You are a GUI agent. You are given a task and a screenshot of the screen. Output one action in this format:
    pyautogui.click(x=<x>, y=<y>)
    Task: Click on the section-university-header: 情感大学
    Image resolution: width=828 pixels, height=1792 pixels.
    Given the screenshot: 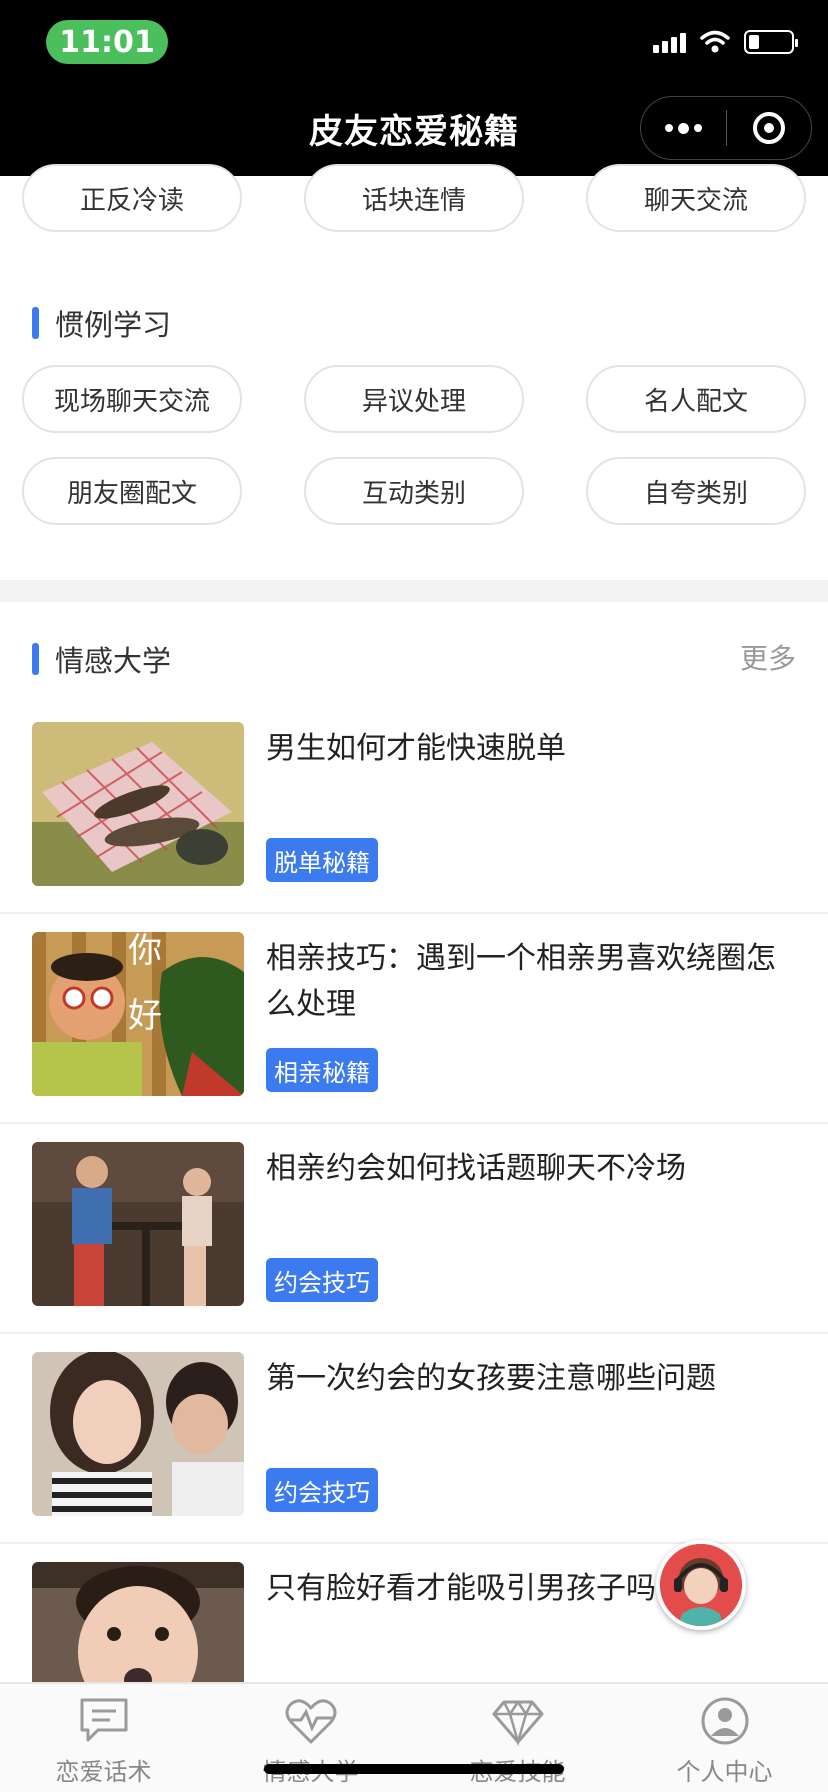 What is the action you would take?
    pyautogui.click(x=101, y=659)
    